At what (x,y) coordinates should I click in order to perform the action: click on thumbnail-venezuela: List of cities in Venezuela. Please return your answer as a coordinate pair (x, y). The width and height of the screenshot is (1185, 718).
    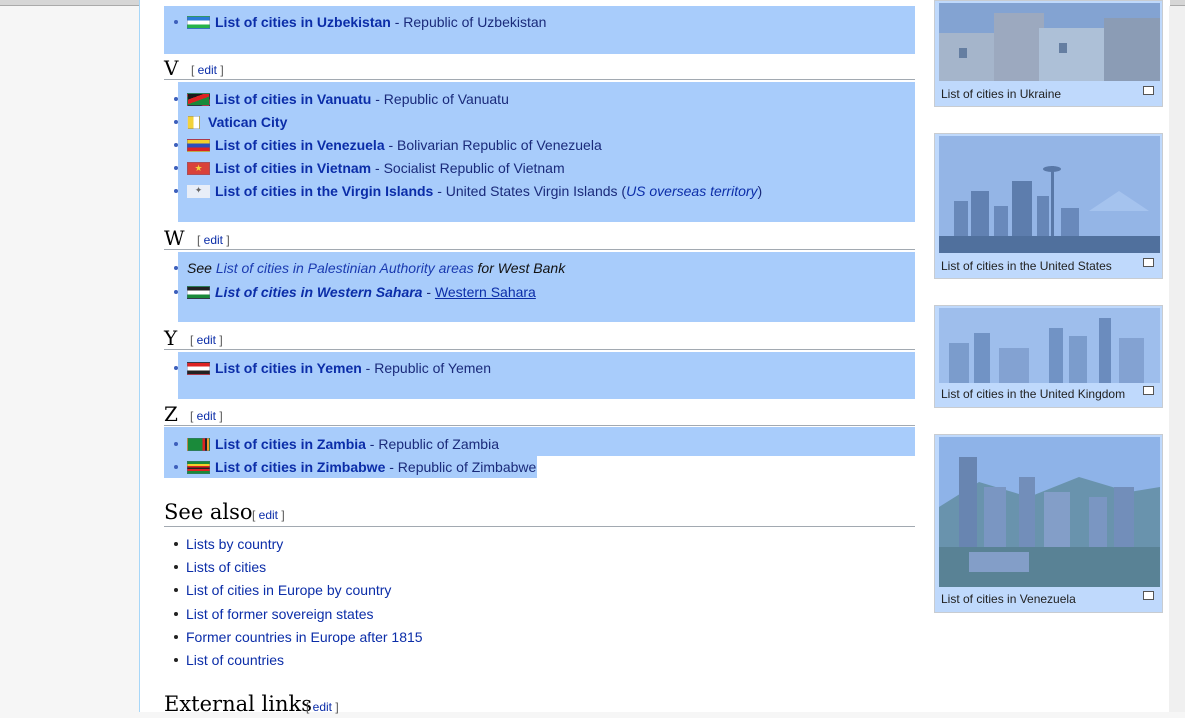
    Looking at the image, I should click on (1048, 523).